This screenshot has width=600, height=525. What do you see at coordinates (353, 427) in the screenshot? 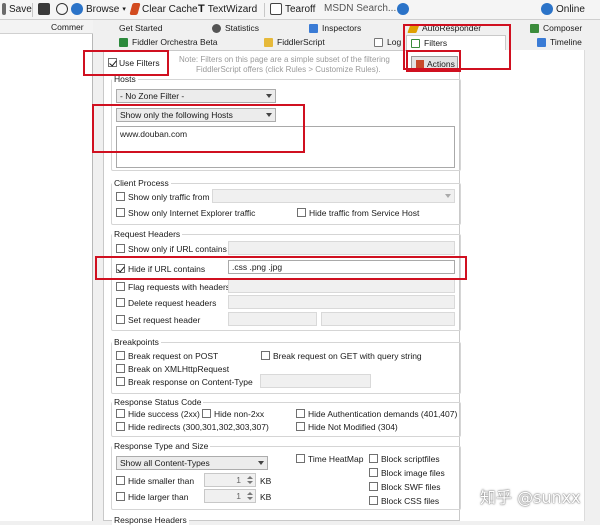
I see `hide-not-modified-label: Hide Not Modified (304)` at bounding box center [353, 427].